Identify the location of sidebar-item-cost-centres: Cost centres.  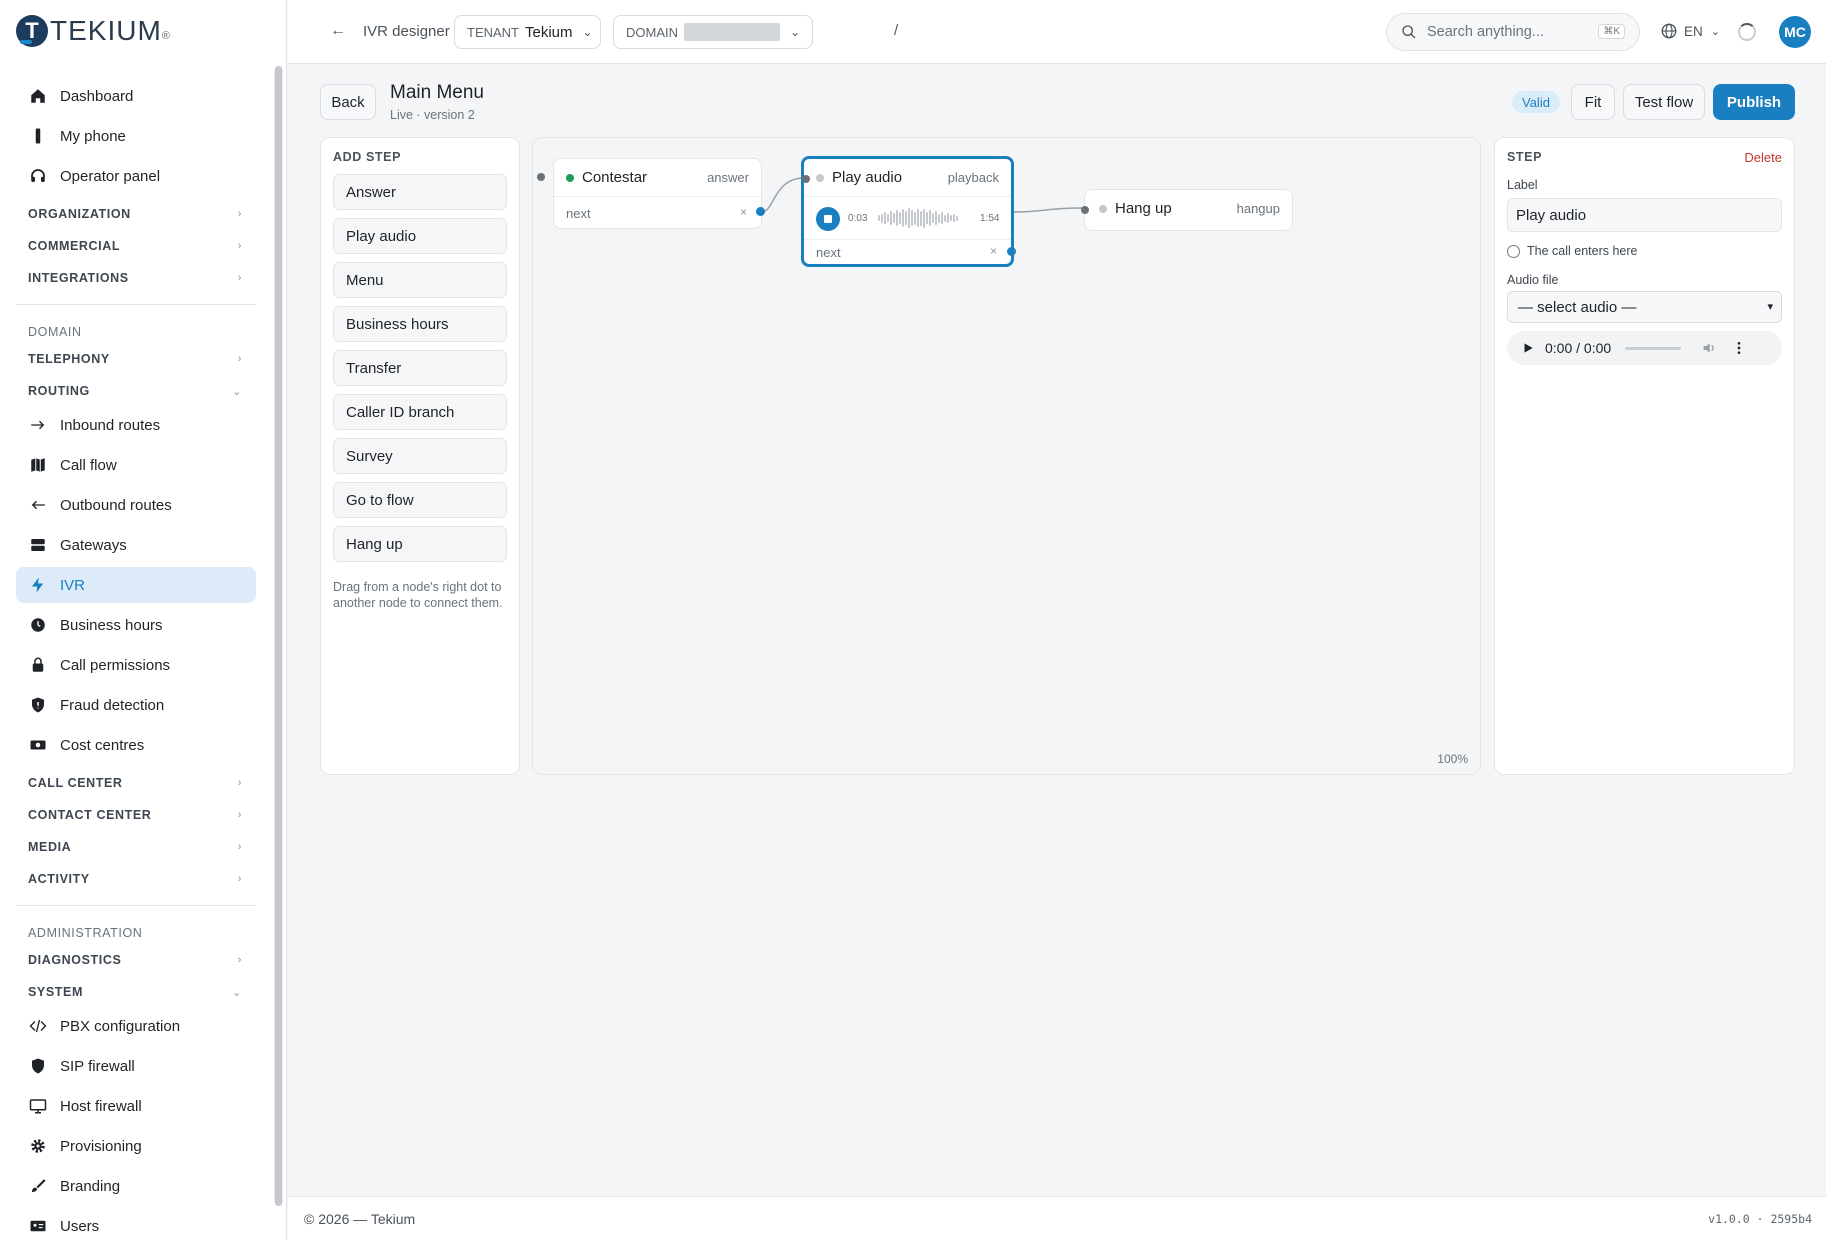
(136, 745).